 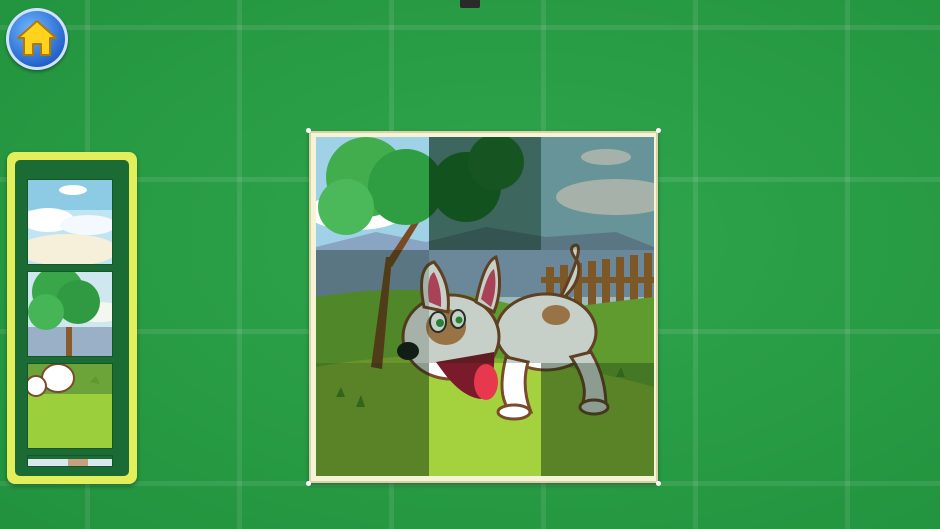 I want to click on tray-piece-tree, so click(x=70, y=314).